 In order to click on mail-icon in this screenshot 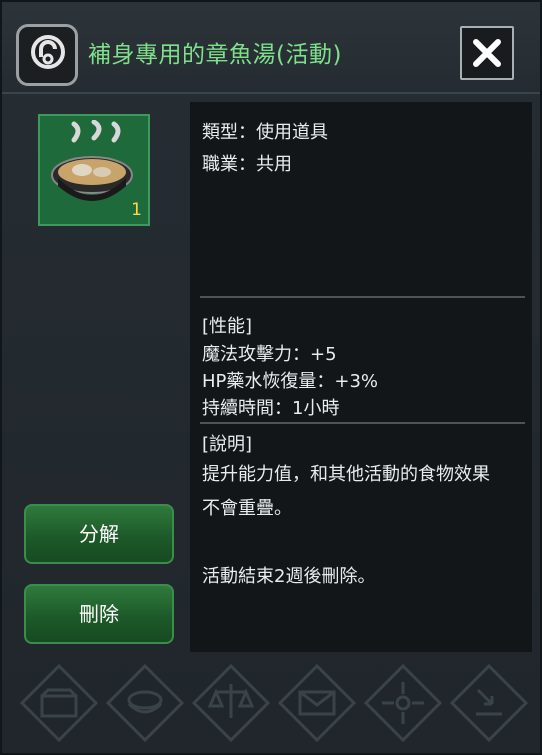, I will do `click(317, 703)`.